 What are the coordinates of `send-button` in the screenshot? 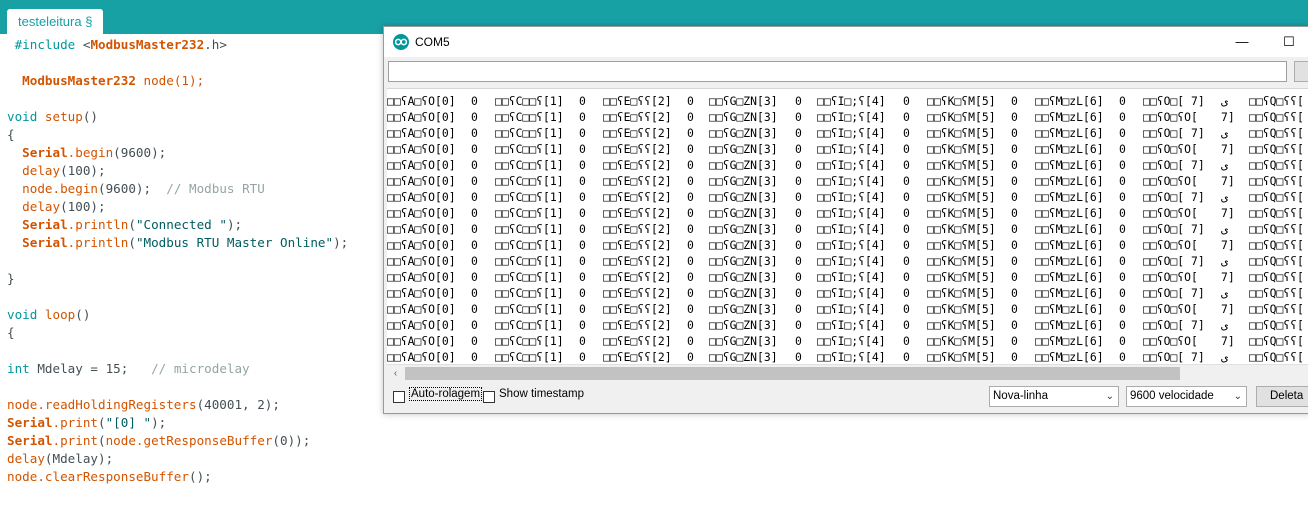 It's located at (1301, 71).